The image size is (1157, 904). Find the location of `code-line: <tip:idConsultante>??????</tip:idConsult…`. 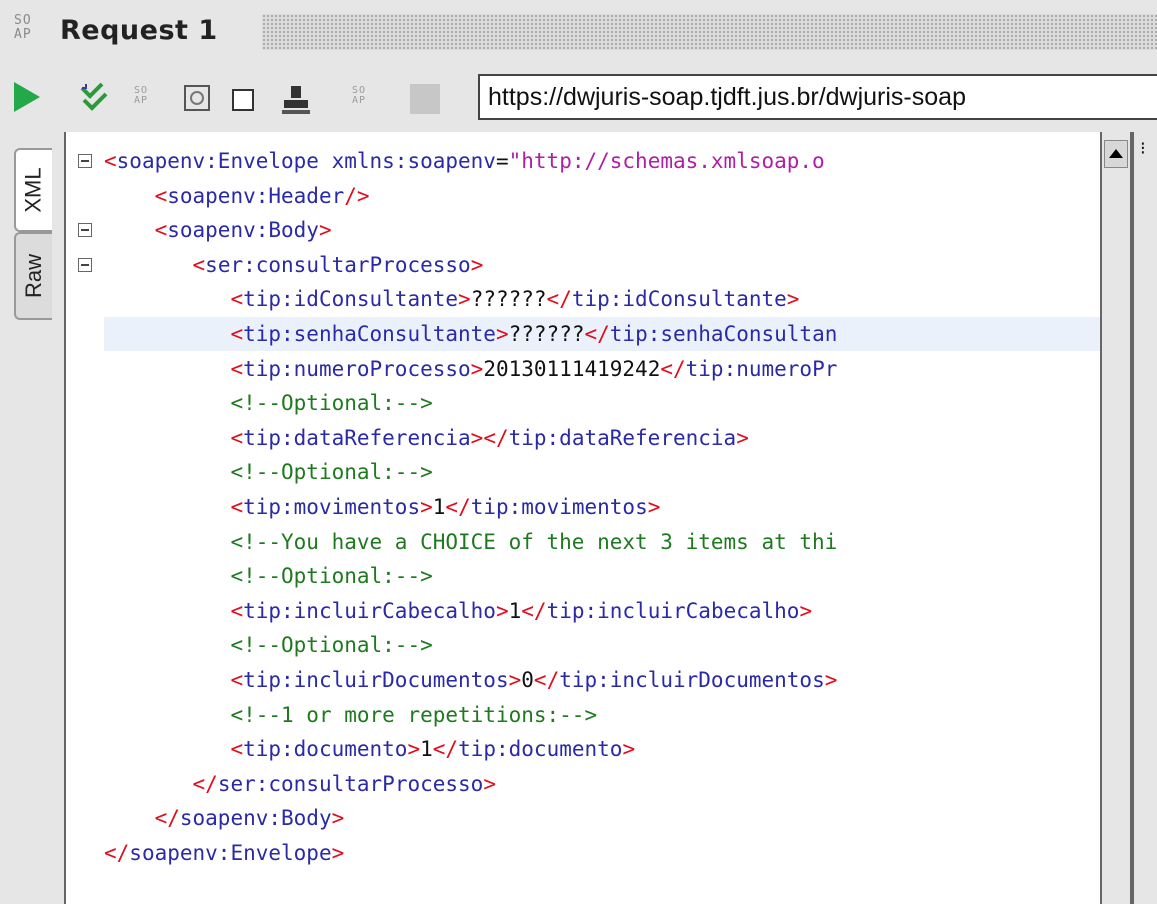

code-line: <tip:idConsultante>??????</tip:idConsult… is located at coordinates (451, 299).